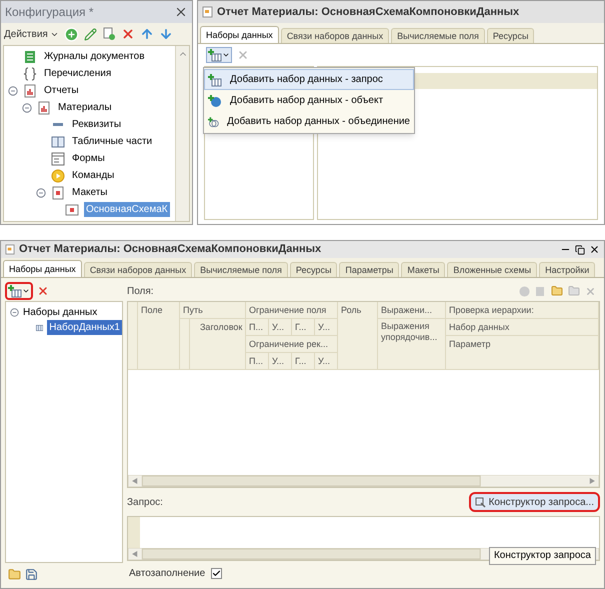 This screenshot has width=605, height=589. What do you see at coordinates (49, 12) in the screenshot?
I see `panel-title: Конфигурация *` at bounding box center [49, 12].